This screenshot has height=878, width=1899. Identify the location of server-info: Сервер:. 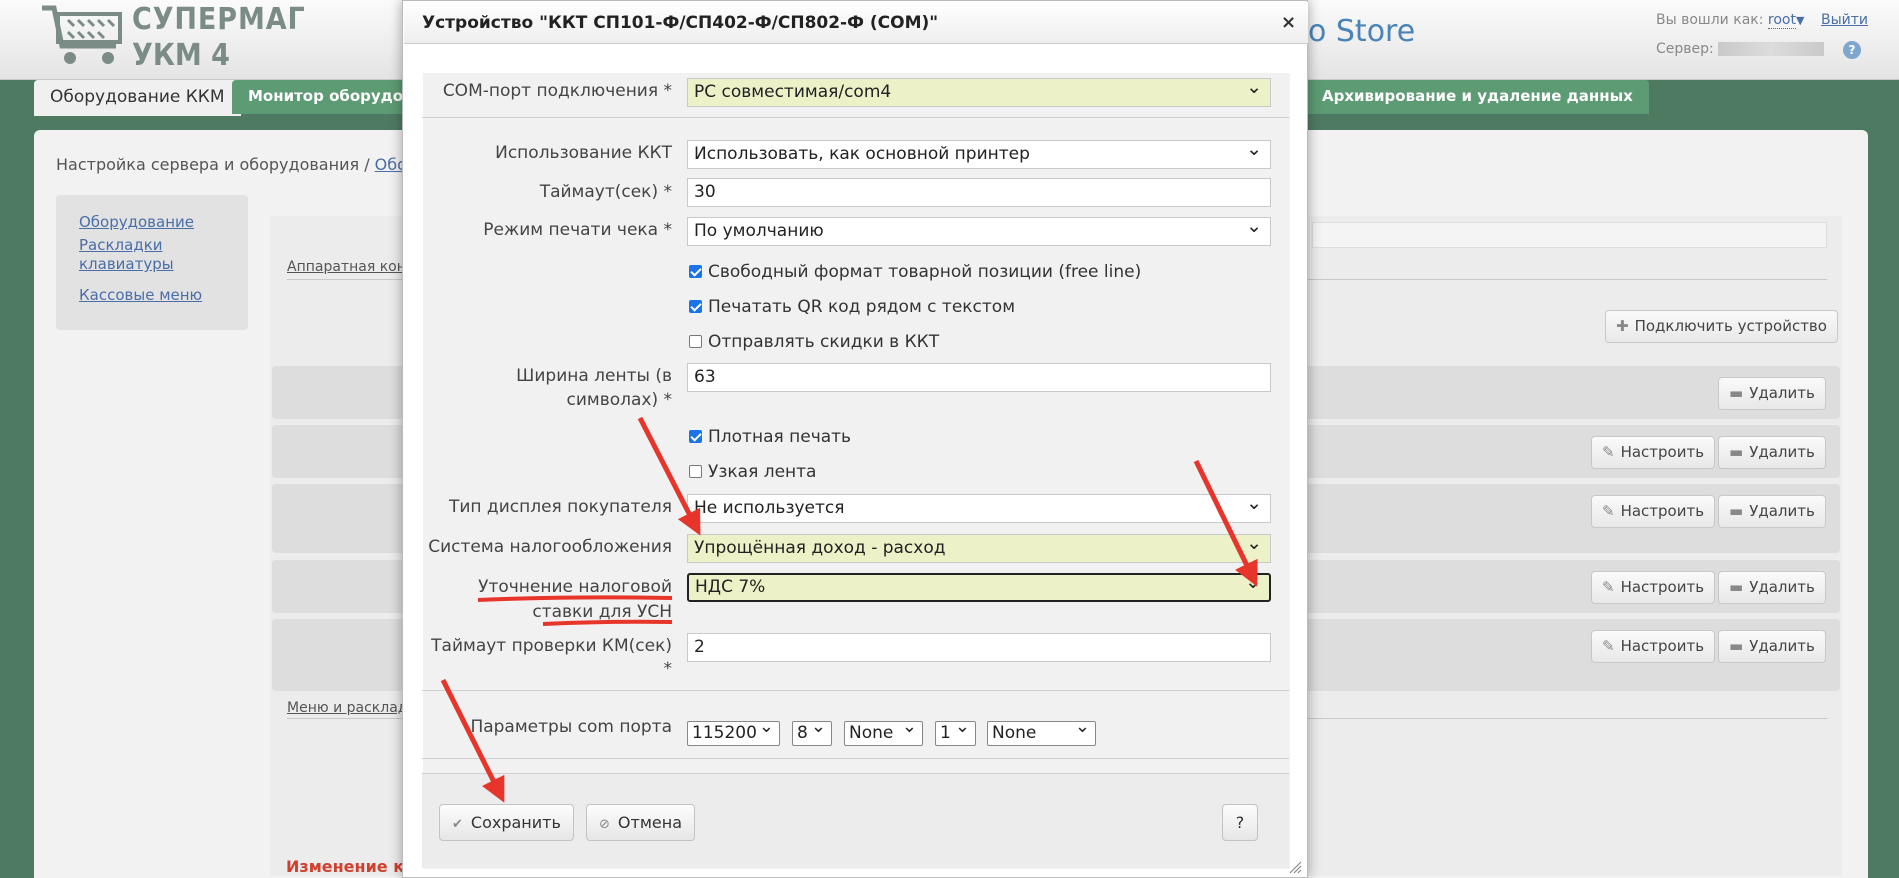
(1740, 49).